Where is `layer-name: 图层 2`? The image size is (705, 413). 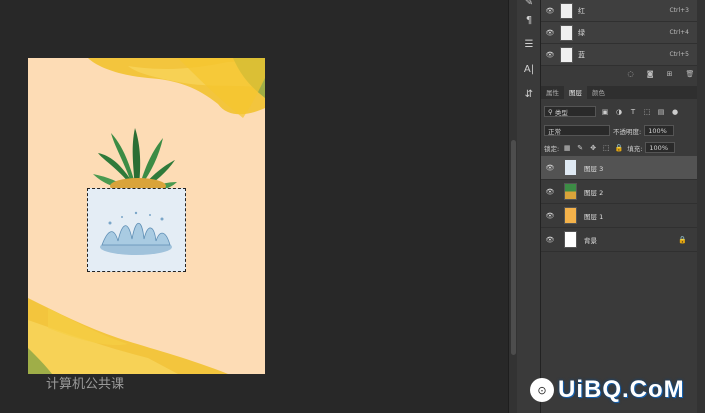
layer-name: 图层 2 is located at coordinates (594, 192).